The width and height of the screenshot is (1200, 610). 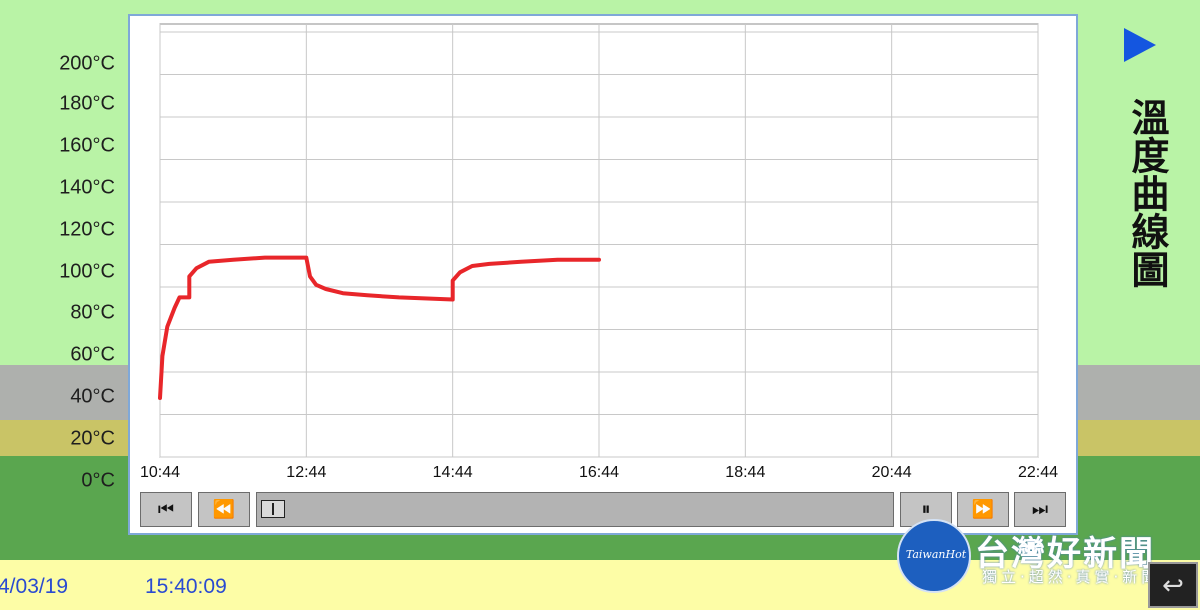 I want to click on rewind-icon: ⏪, so click(x=224, y=509).